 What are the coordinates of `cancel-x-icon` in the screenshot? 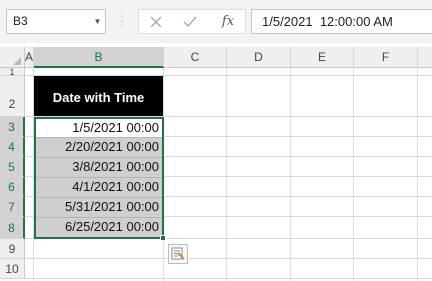 It's located at (156, 21).